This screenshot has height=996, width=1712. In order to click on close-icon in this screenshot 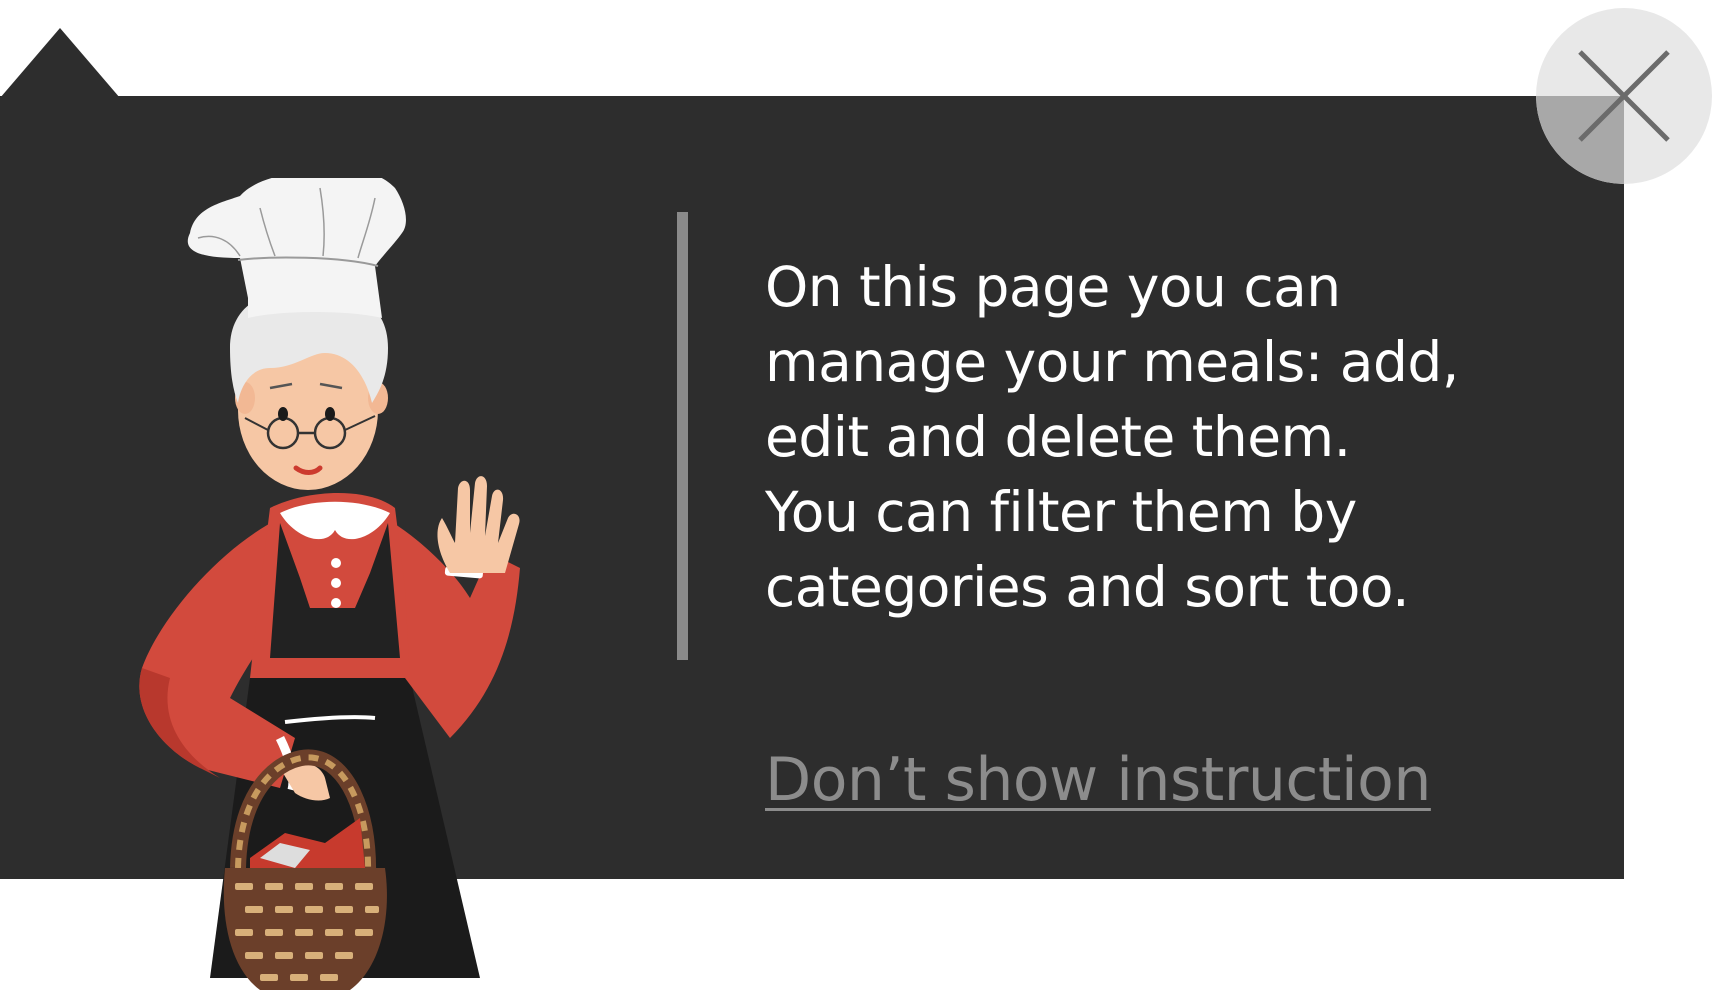, I will do `click(1603, 117)`.